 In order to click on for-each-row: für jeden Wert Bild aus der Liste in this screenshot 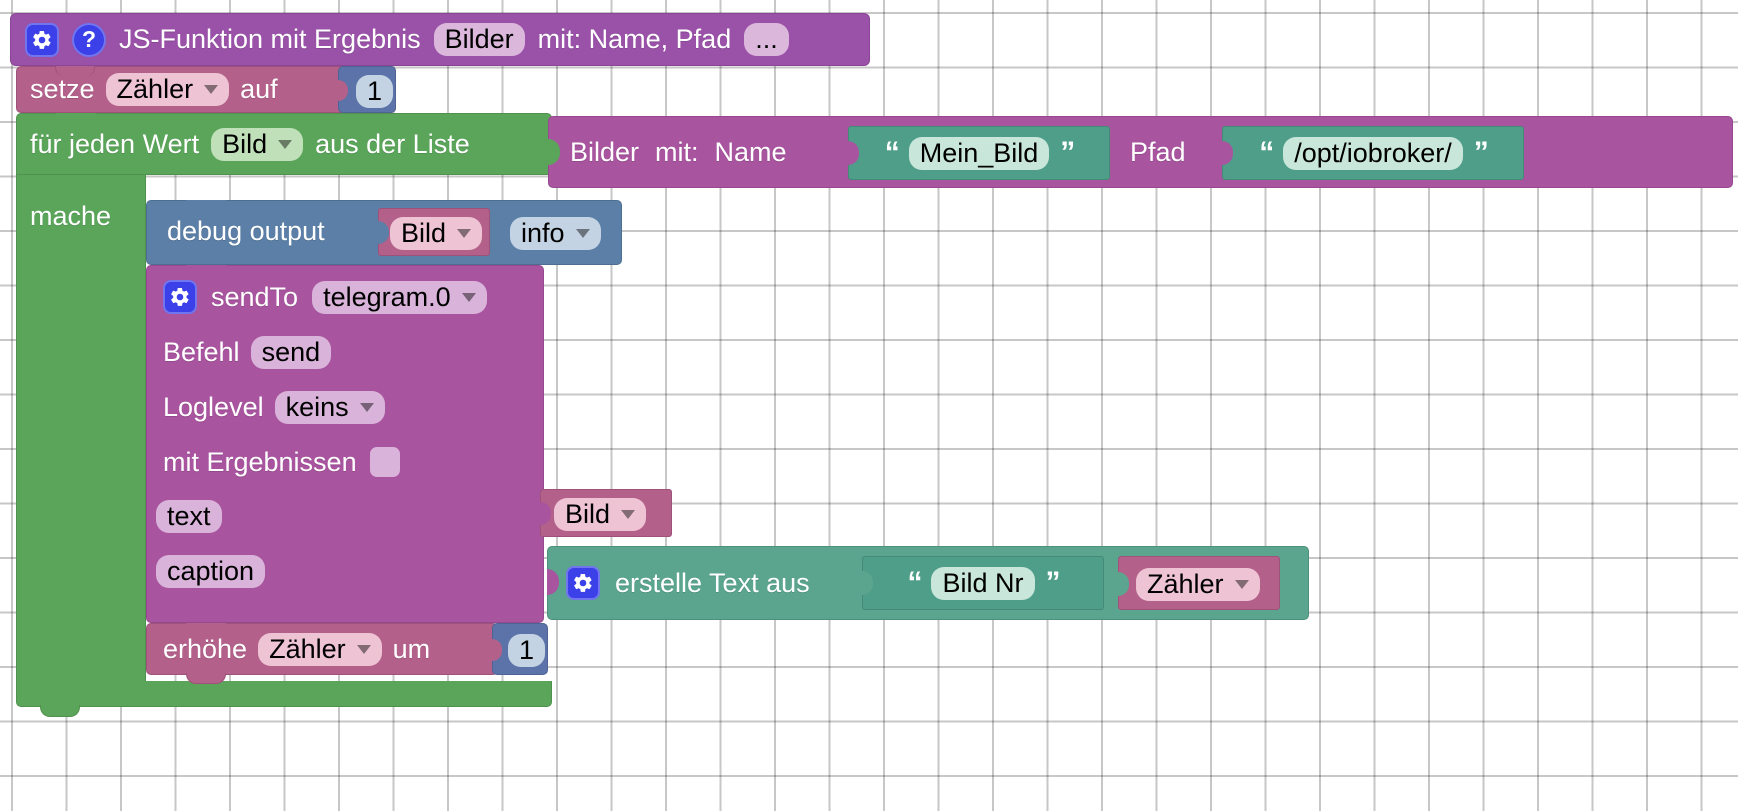, I will do `click(250, 144)`.